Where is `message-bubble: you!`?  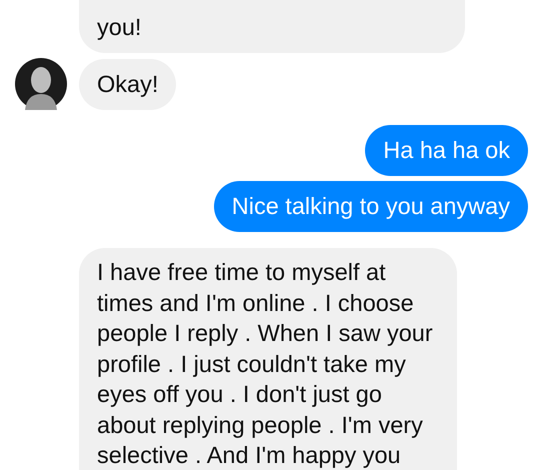
message-bubble: you! is located at coordinates (272, 26).